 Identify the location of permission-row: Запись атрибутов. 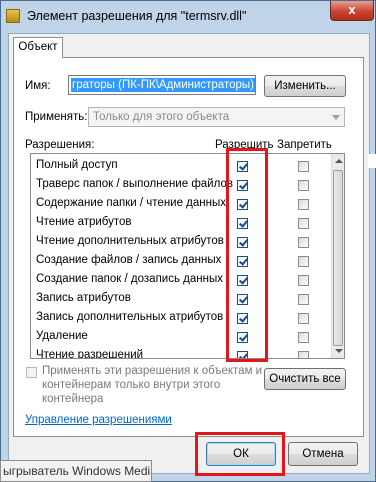
(181, 299).